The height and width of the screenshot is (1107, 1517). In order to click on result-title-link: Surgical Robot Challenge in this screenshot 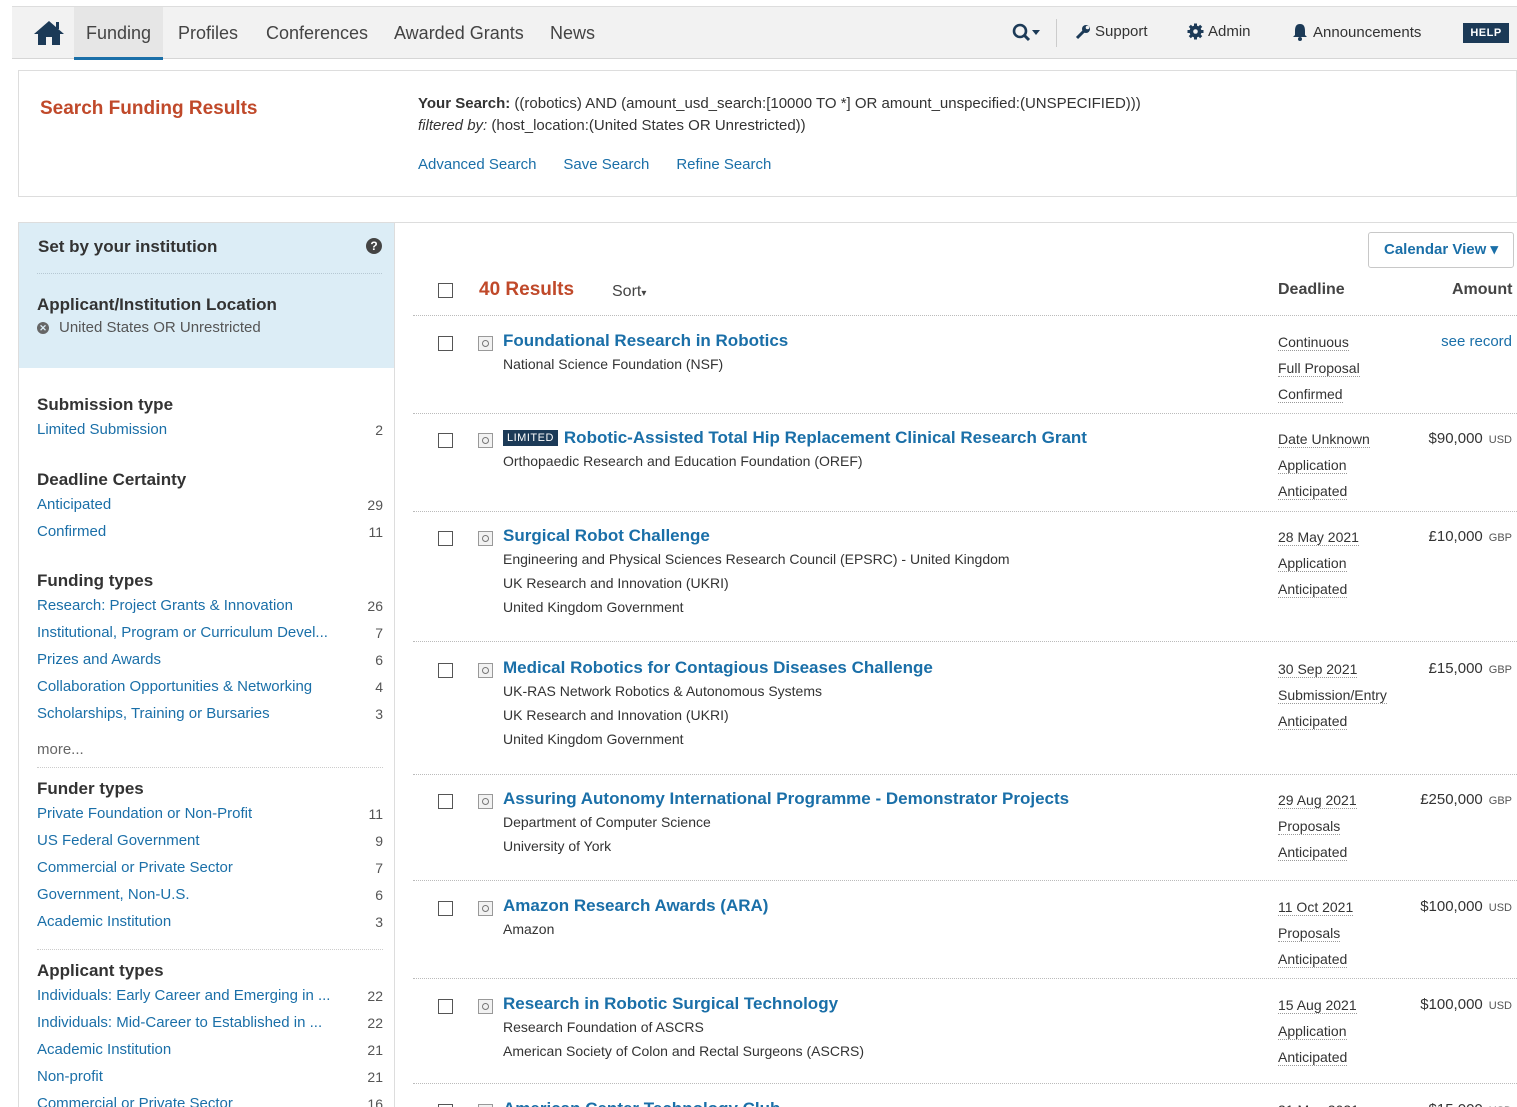, I will do `click(606, 536)`.